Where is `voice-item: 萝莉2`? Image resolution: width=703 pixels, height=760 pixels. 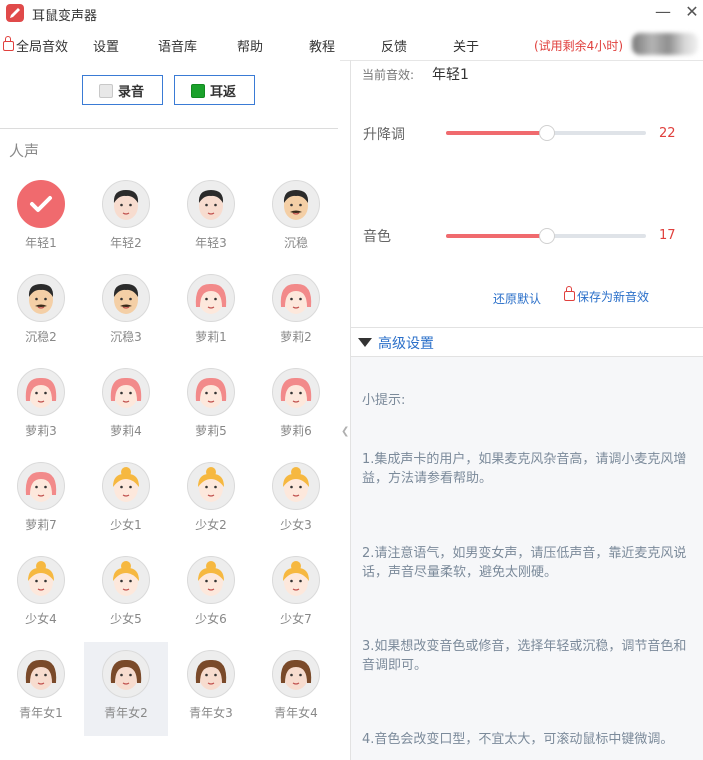
voice-item: 萝莉2 is located at coordinates (296, 313).